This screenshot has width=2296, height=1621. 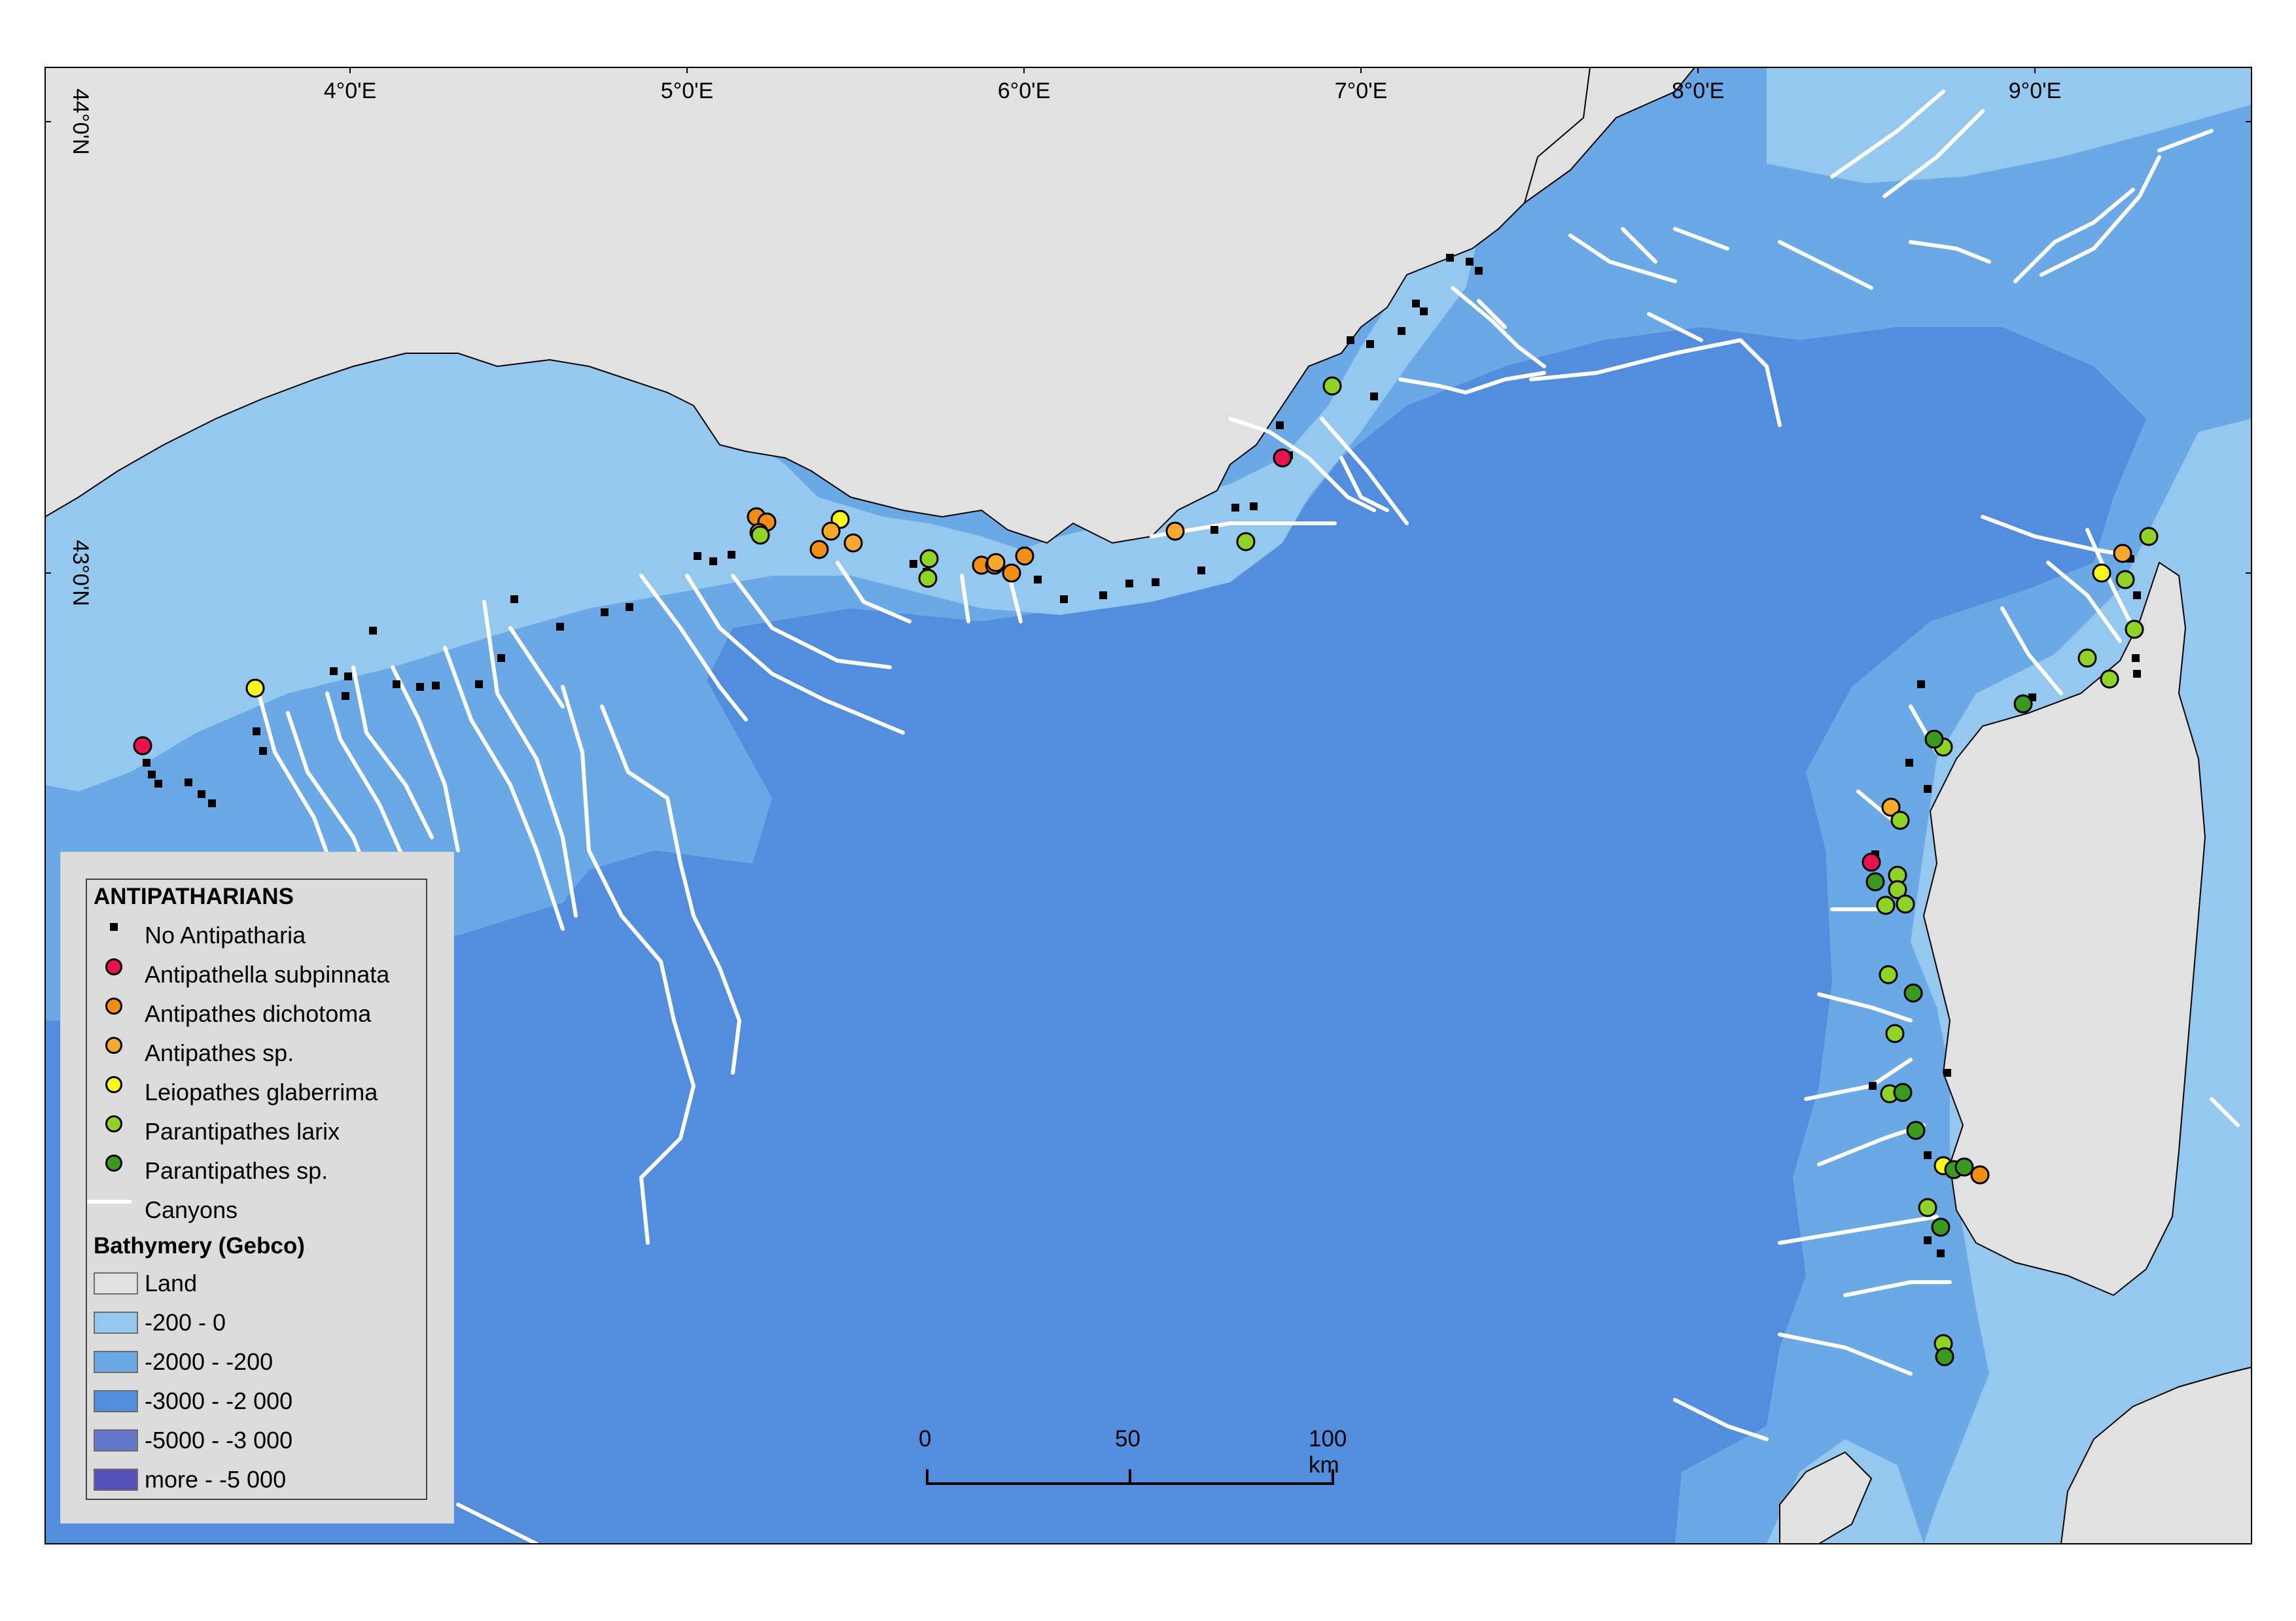 What do you see at coordinates (350, 90) in the screenshot?
I see `lon-label: 4°0'E` at bounding box center [350, 90].